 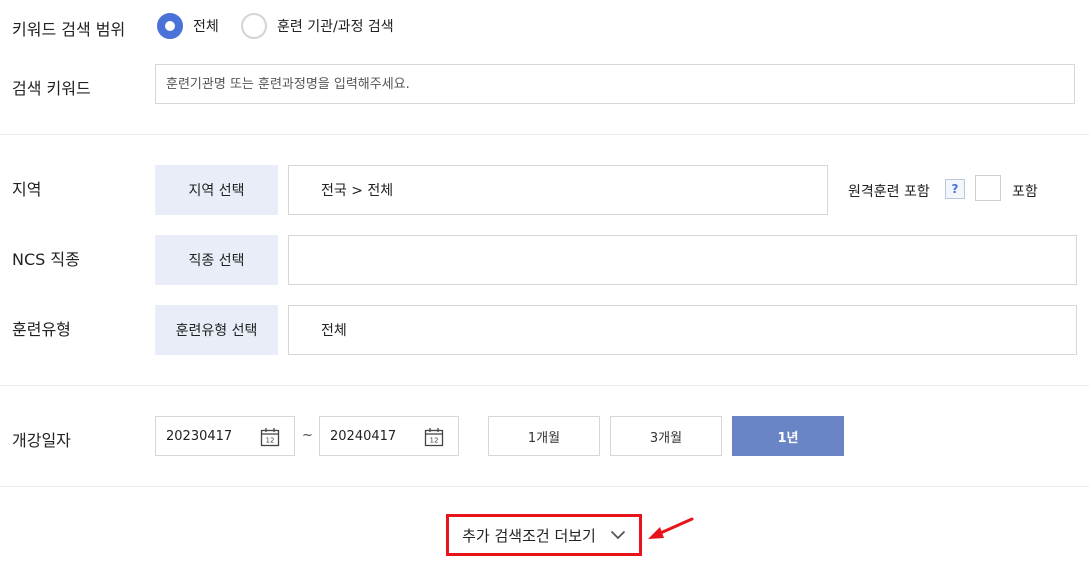 I want to click on period-1-month-button: 1개월, so click(x=544, y=436).